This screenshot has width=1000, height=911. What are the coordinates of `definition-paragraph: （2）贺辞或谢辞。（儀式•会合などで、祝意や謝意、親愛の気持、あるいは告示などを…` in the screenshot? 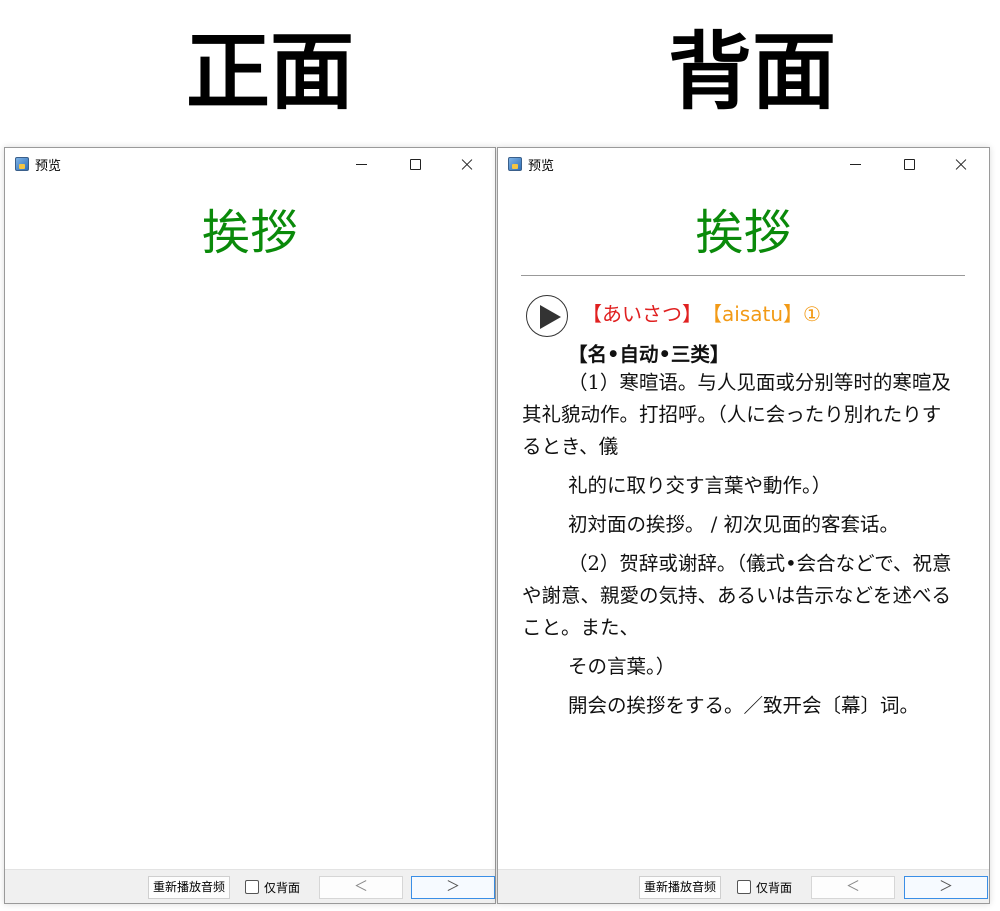 It's located at (737, 595).